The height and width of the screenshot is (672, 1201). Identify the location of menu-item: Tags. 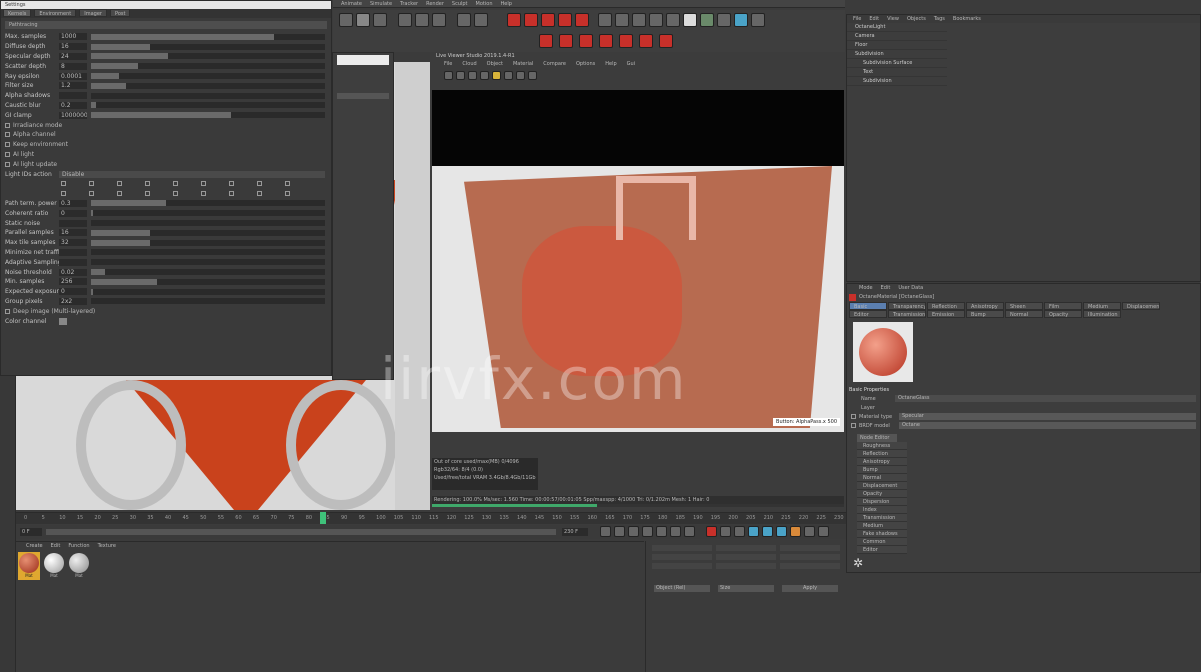
(939, 19).